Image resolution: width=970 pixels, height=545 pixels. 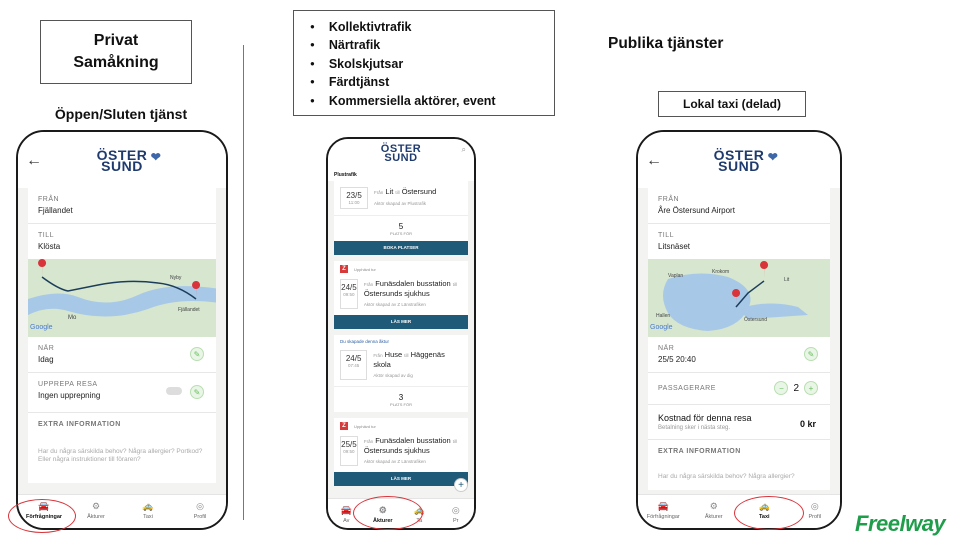 What do you see at coordinates (464, 150) in the screenshot?
I see `search-icon: ⌕` at bounding box center [464, 150].